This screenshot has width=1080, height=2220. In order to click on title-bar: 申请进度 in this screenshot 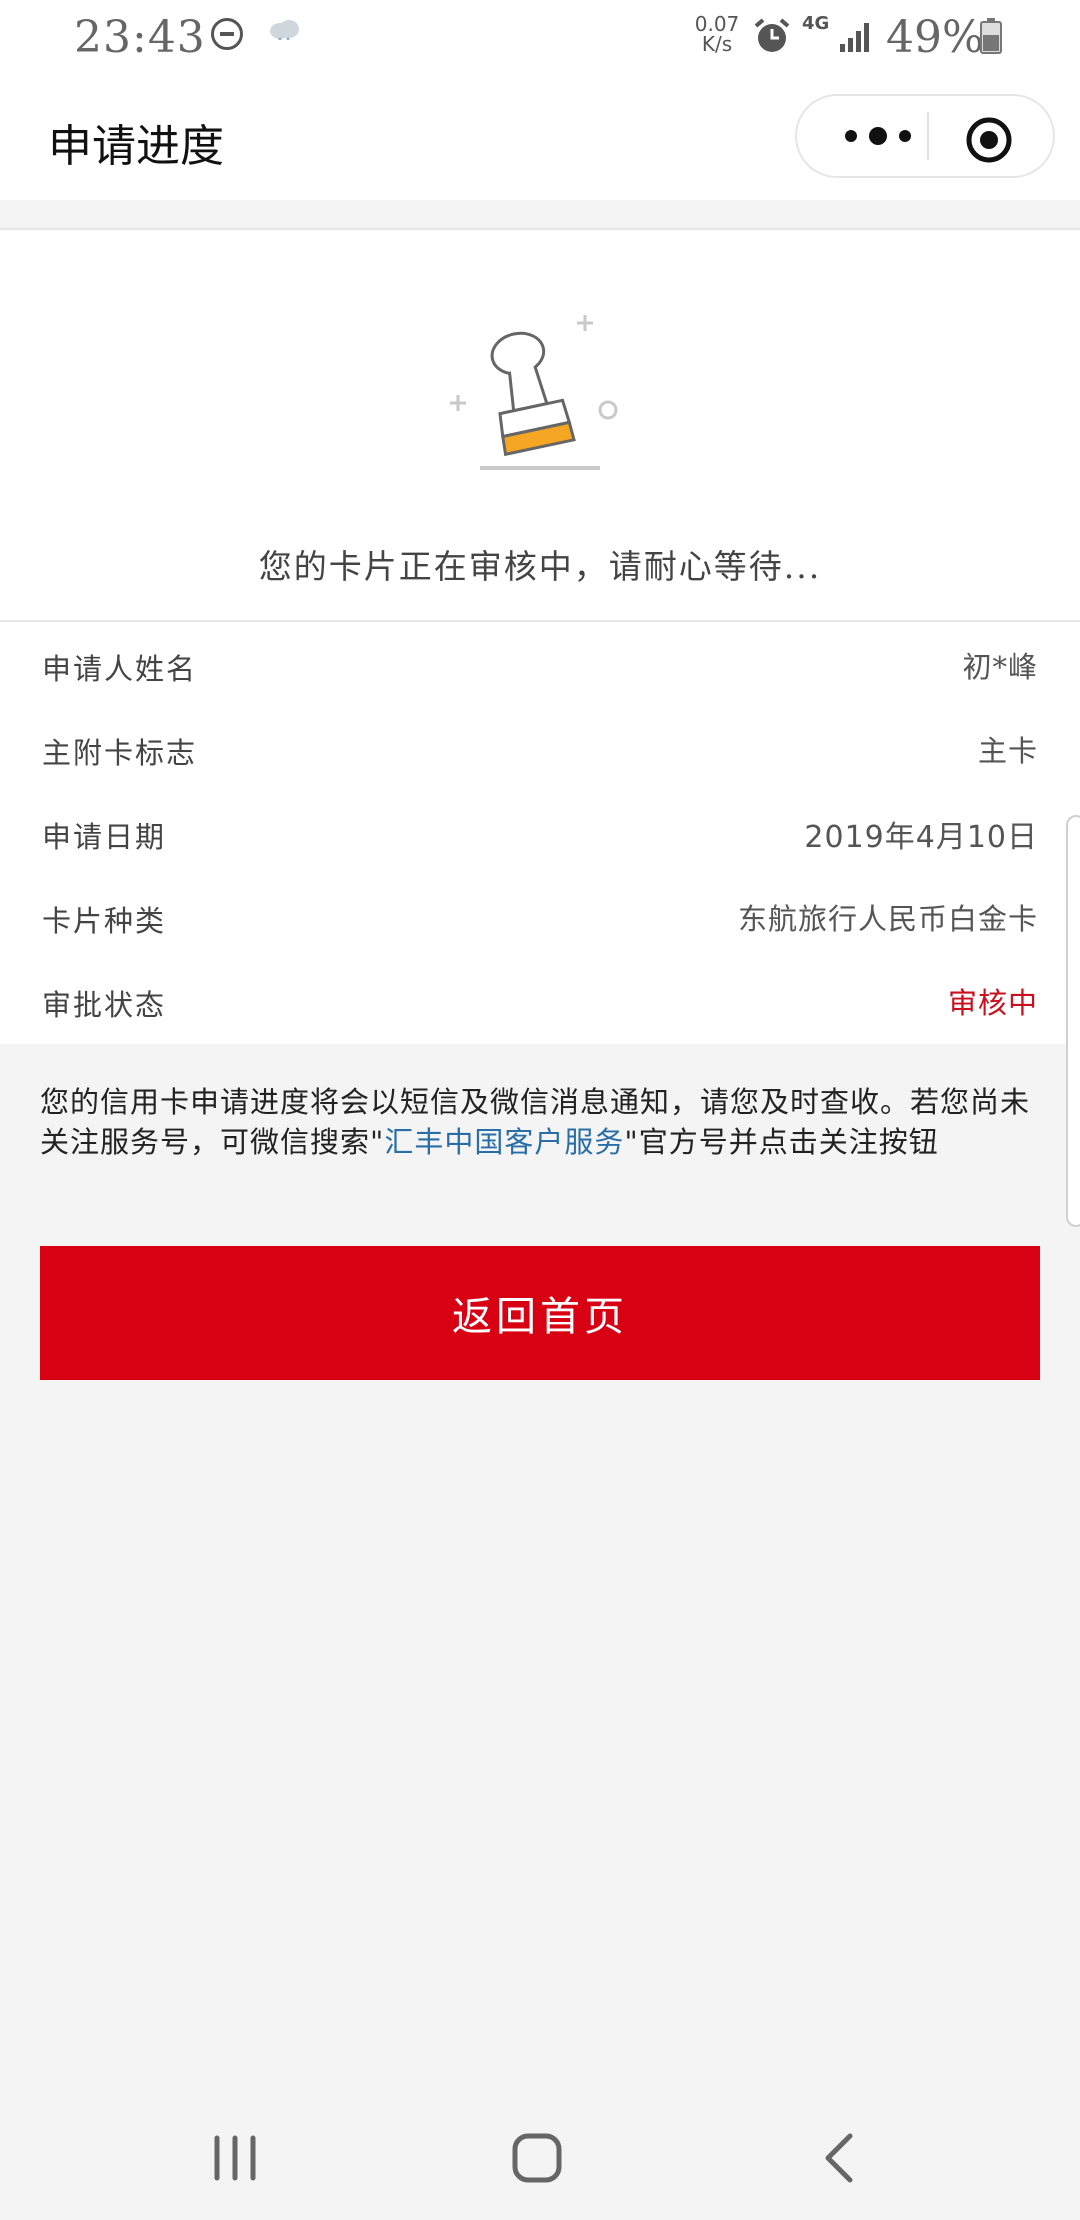, I will do `click(540, 137)`.